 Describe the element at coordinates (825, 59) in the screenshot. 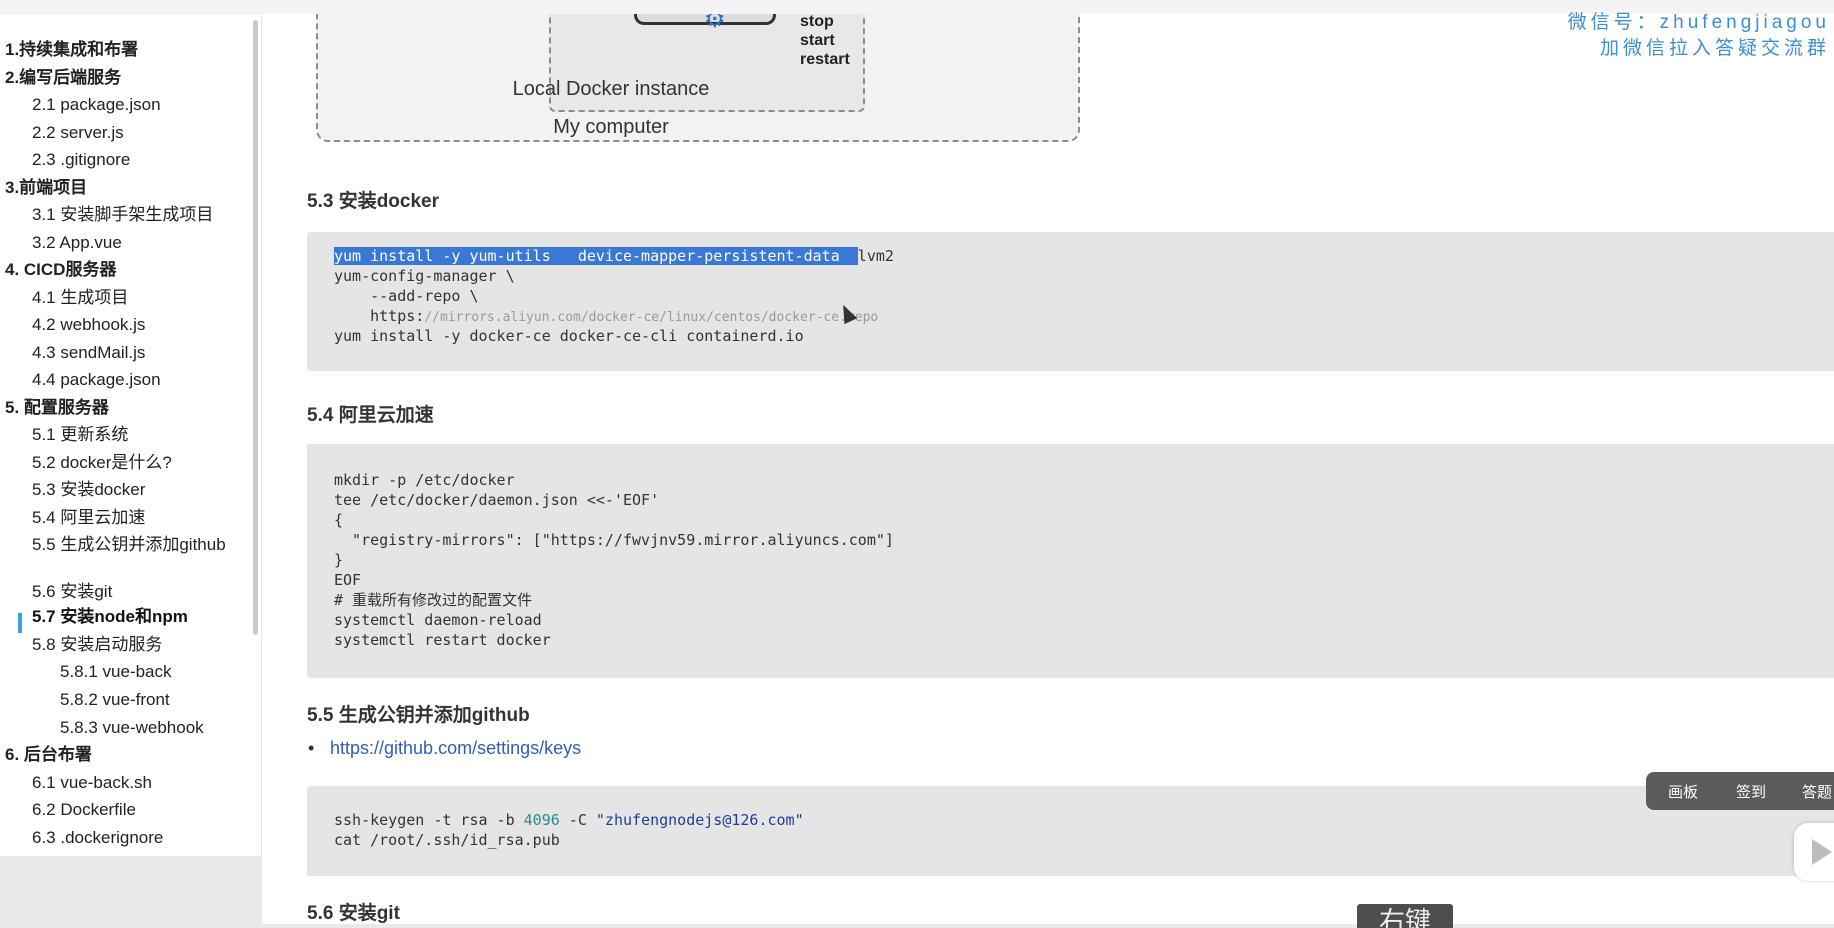

I see `diagram-cmd-restart: restart` at that location.